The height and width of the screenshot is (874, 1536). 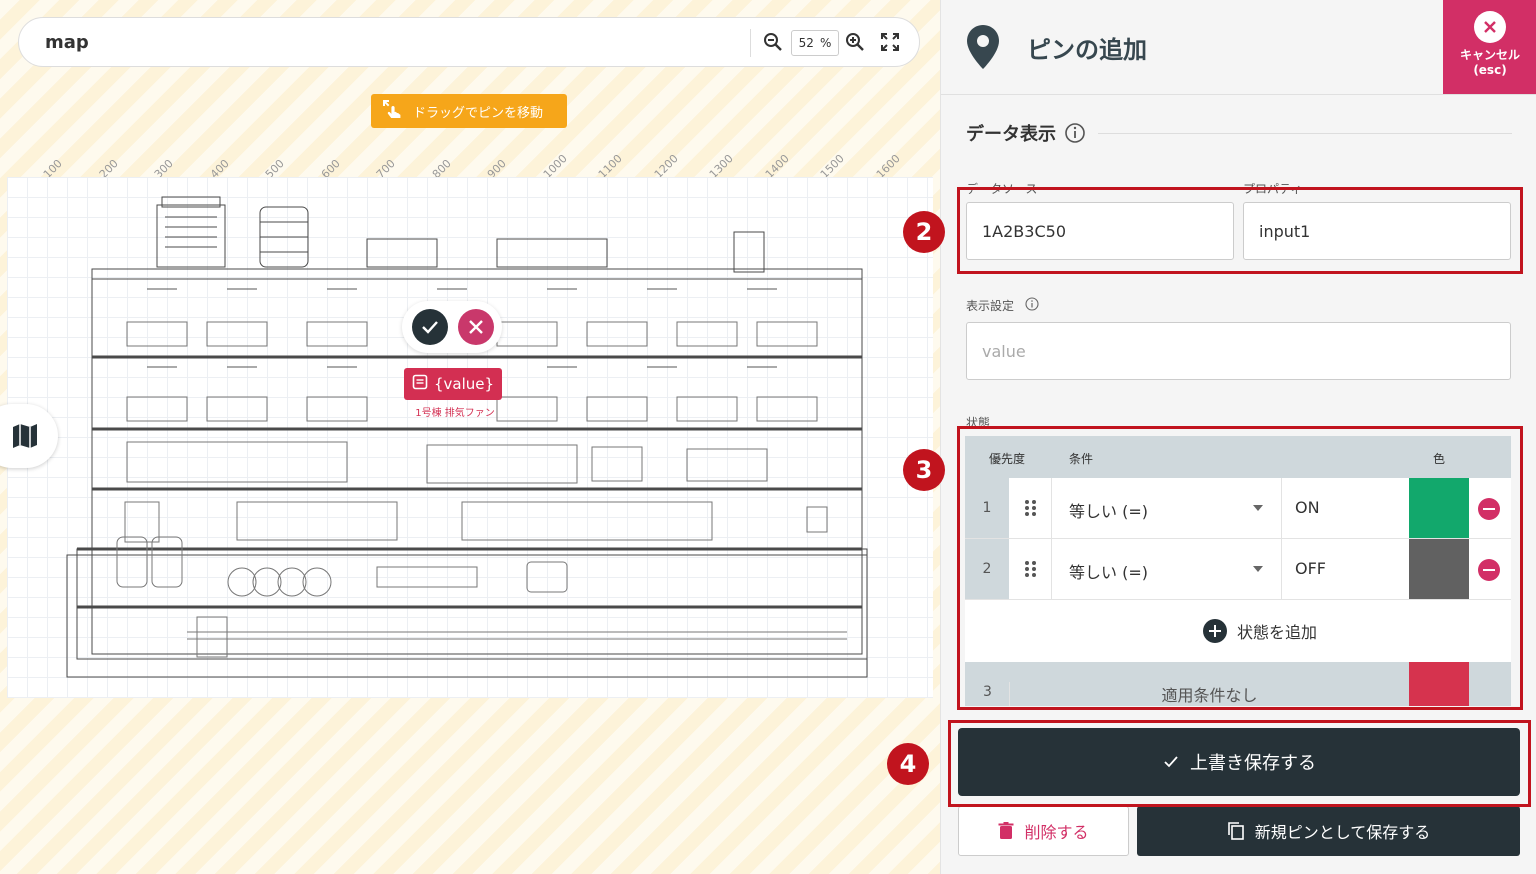 I want to click on overwrite-save-button: 上書き保存する, so click(x=1239, y=762).